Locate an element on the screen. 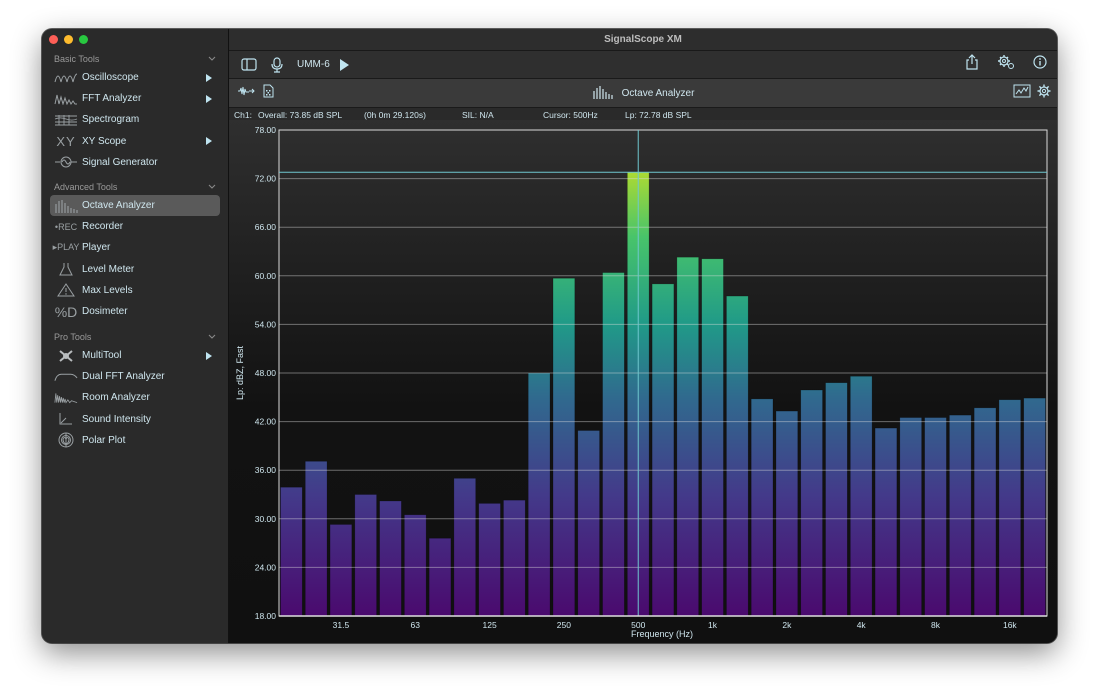 The height and width of the screenshot is (700, 1099). bar-12.5k is located at coordinates (985, 512).